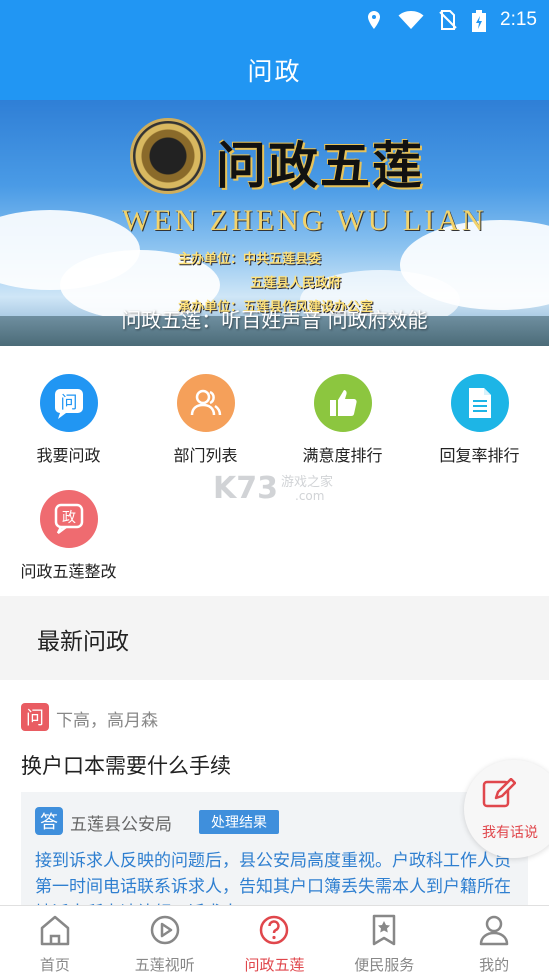  What do you see at coordinates (245, 488) in the screenshot?
I see `svg-text: K73` at bounding box center [245, 488].